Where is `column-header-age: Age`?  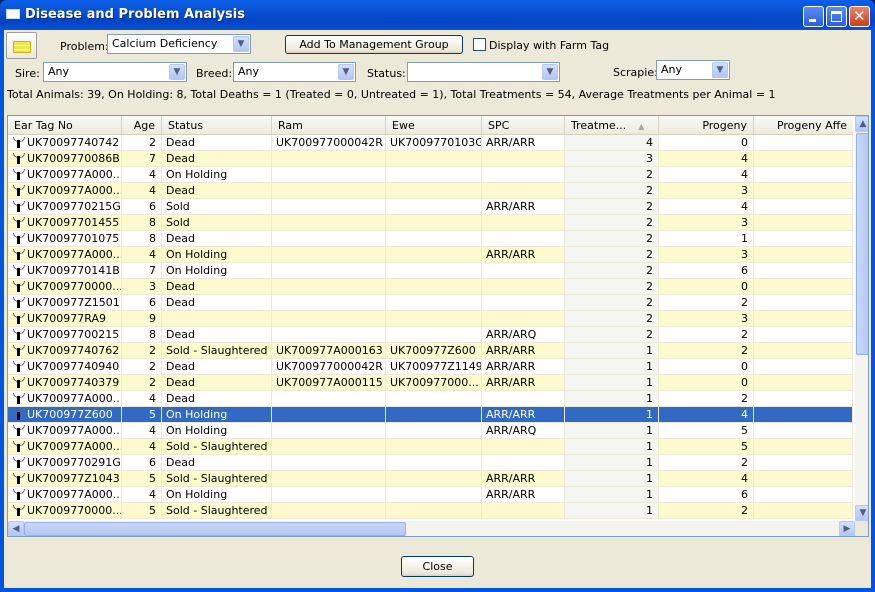 column-header-age: Age is located at coordinates (142, 125).